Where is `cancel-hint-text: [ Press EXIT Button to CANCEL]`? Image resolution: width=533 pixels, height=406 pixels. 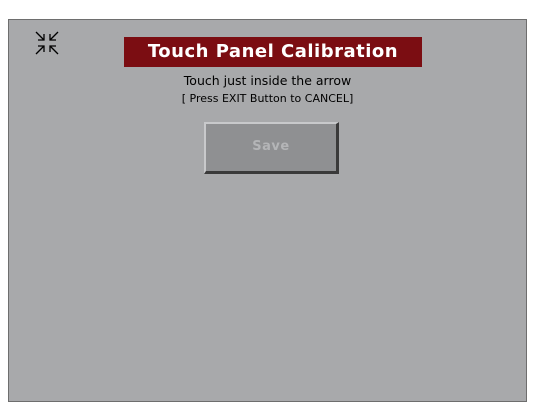
cancel-hint-text: [ Press EXIT Button to CANCEL] is located at coordinates (267, 98).